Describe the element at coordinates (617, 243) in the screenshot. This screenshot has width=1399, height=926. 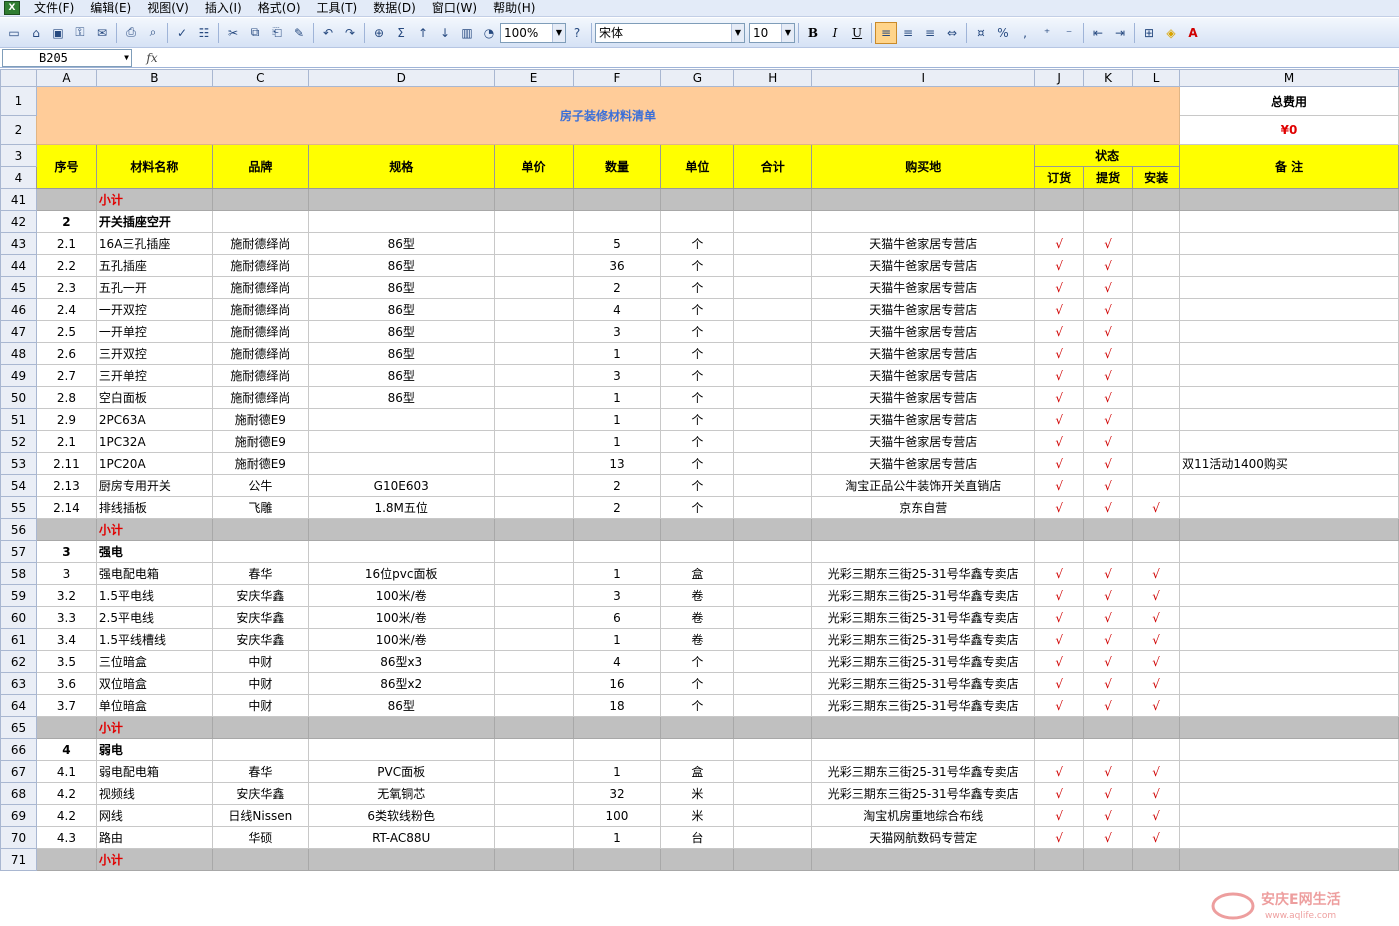
I see `cell-qty: 5` at that location.